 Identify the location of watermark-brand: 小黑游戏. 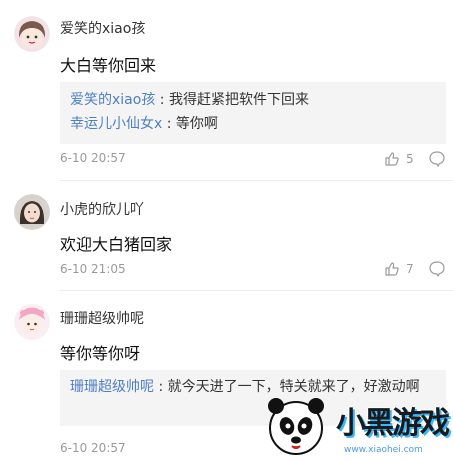
(393, 423).